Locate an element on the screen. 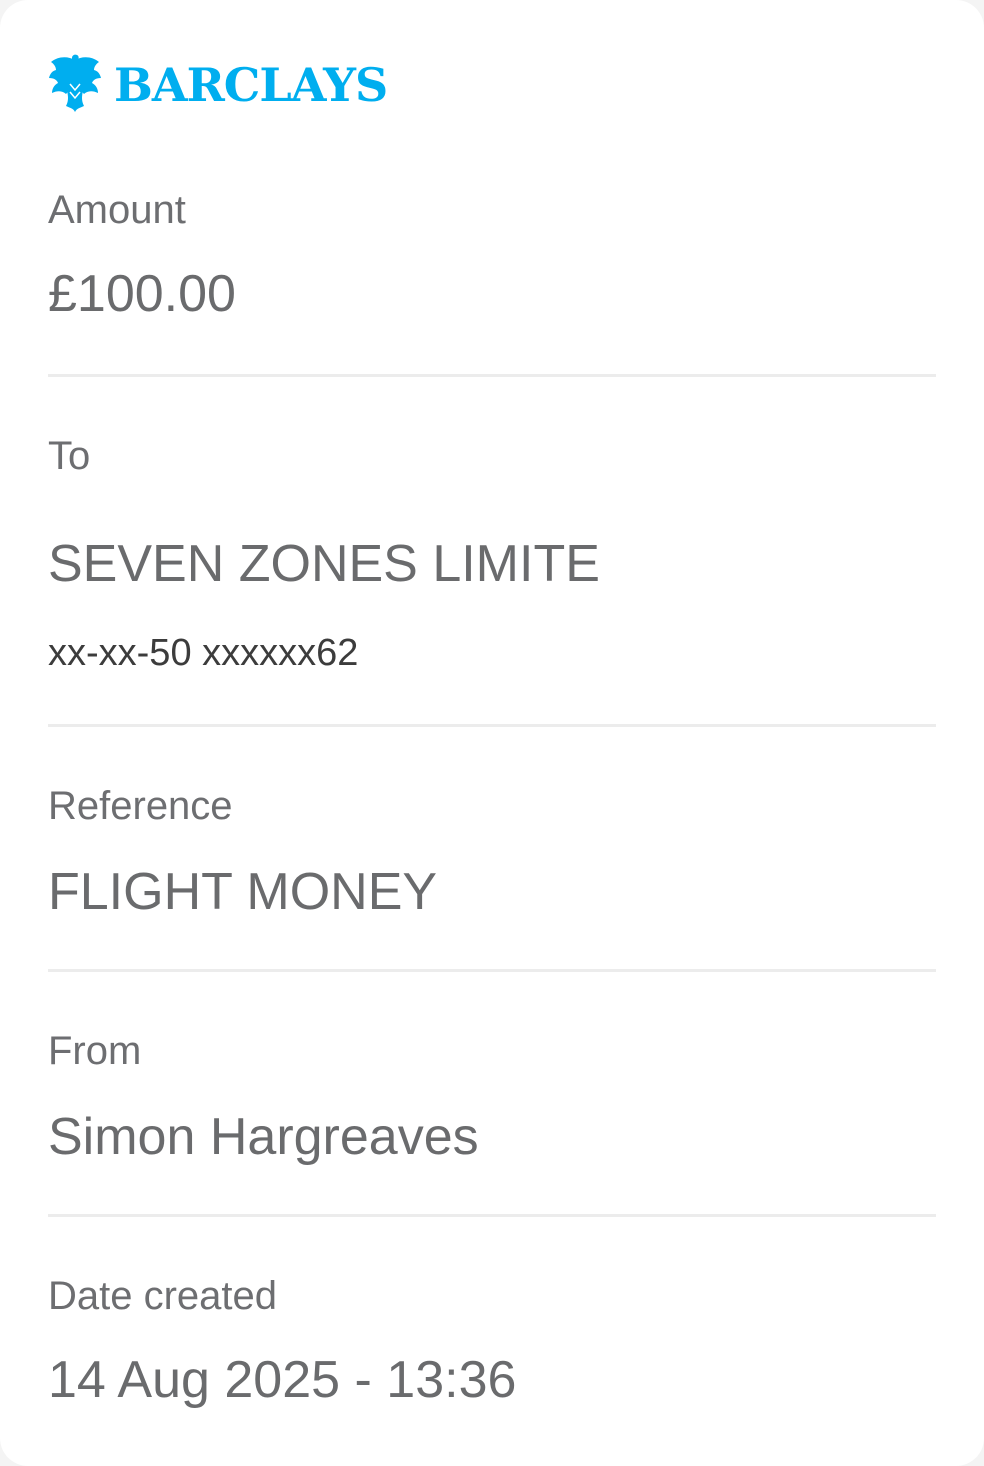  from-label: From is located at coordinates (95, 1051).